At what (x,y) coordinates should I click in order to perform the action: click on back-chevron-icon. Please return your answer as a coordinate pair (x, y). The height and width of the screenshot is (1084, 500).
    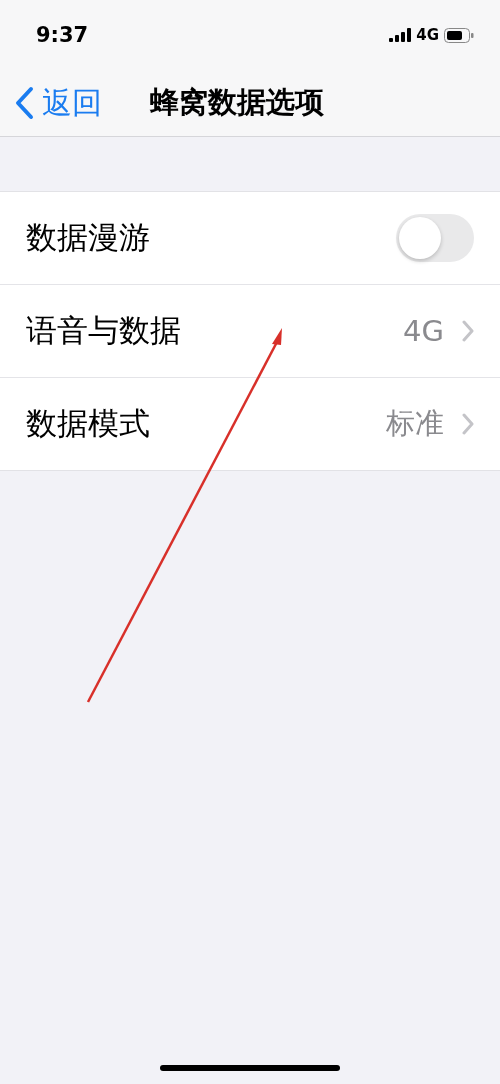
    Looking at the image, I should click on (24, 103).